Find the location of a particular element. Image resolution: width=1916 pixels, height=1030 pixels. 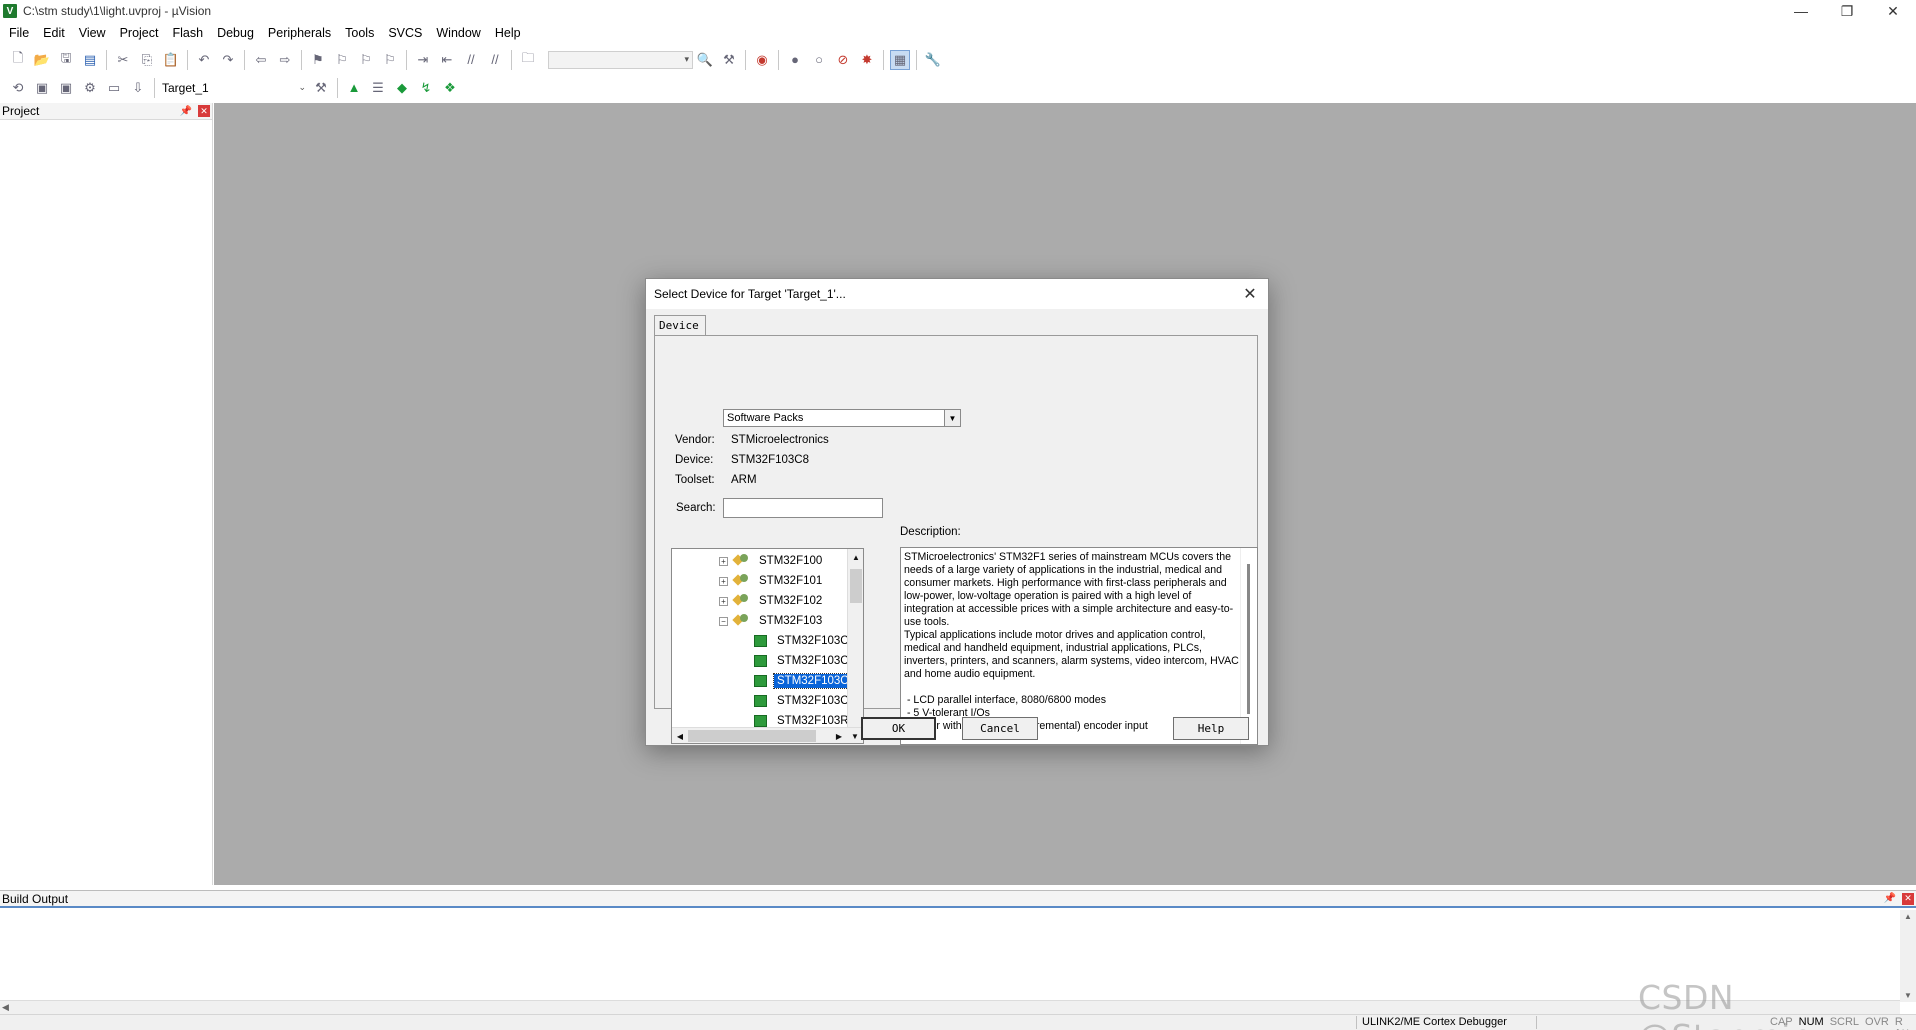

save-all-icon: ▤ is located at coordinates (90, 60).